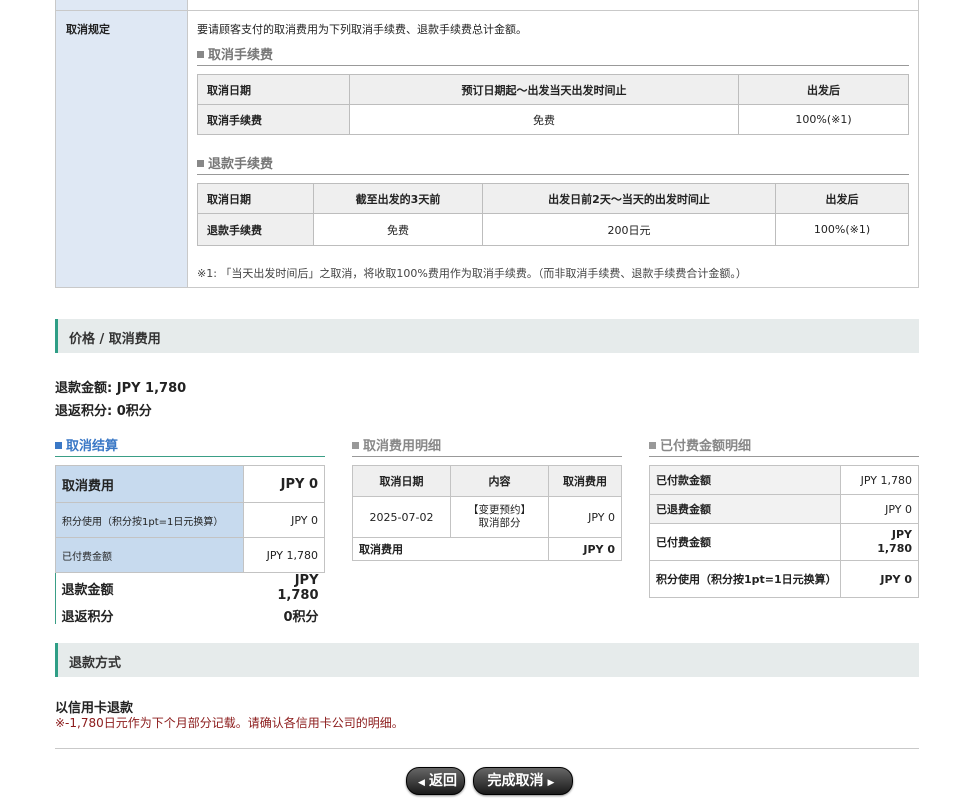 Image resolution: width=975 pixels, height=804 pixels. Describe the element at coordinates (745, 509) in the screenshot. I see `paid-label: 已退费金额` at that location.